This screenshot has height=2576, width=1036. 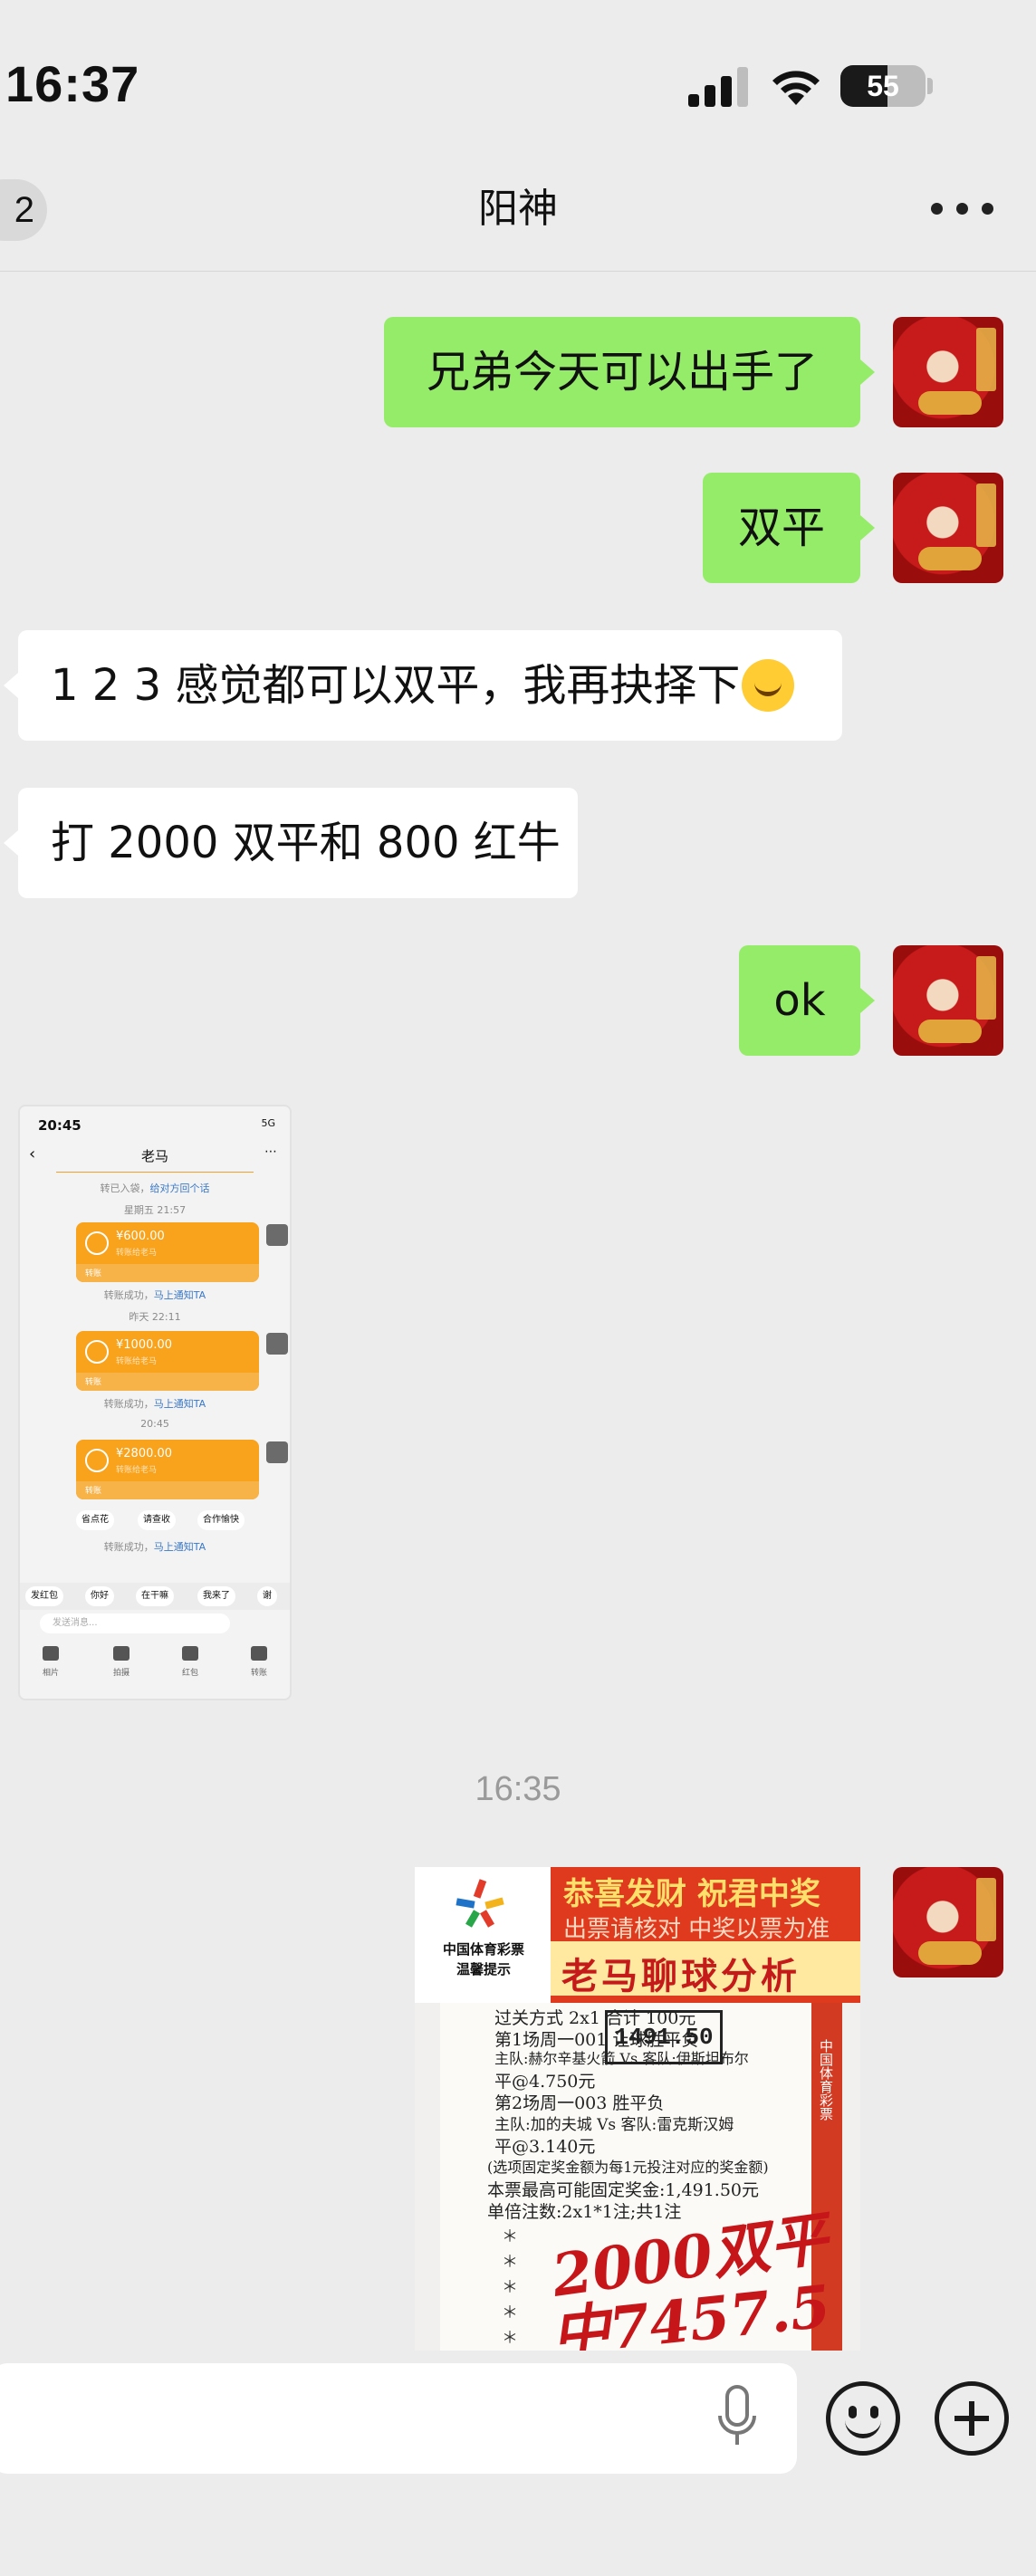 I want to click on more-options-icon, so click(x=963, y=209).